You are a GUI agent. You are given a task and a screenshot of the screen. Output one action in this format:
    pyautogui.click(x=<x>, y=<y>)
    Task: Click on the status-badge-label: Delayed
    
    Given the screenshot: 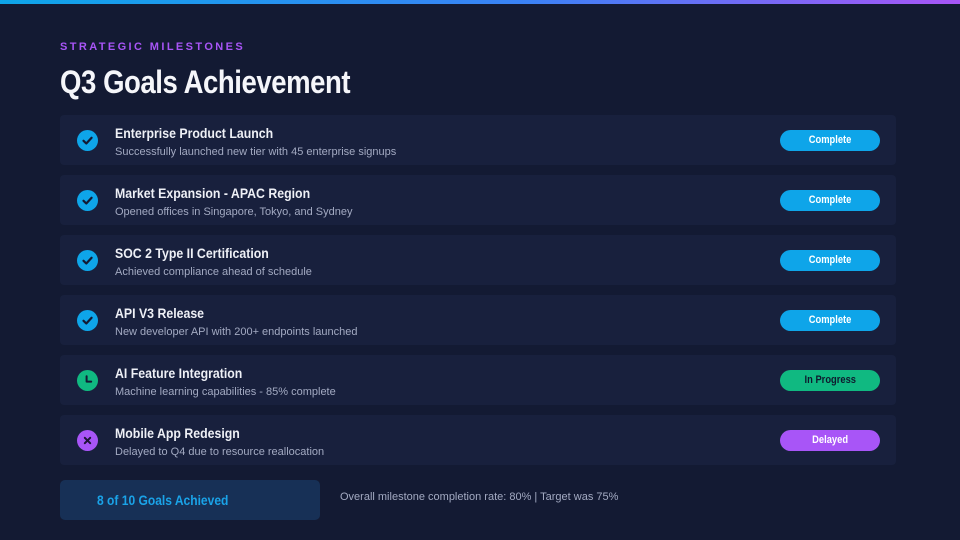 What is the action you would take?
    pyautogui.click(x=830, y=440)
    